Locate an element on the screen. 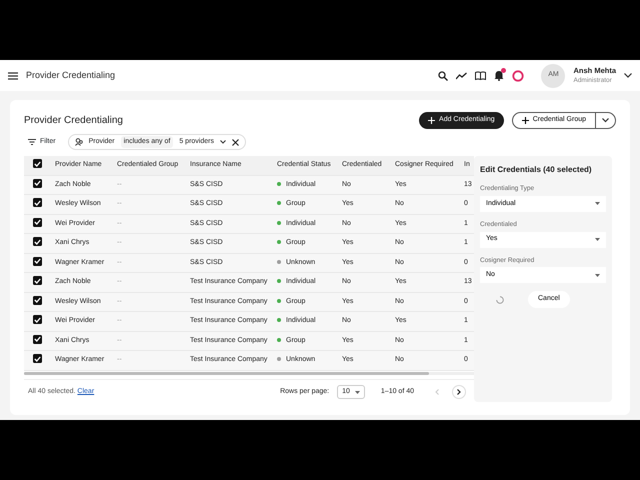 Image resolution: width=640 pixels, height=480 pixels. ring-logo-icon is located at coordinates (518, 76).